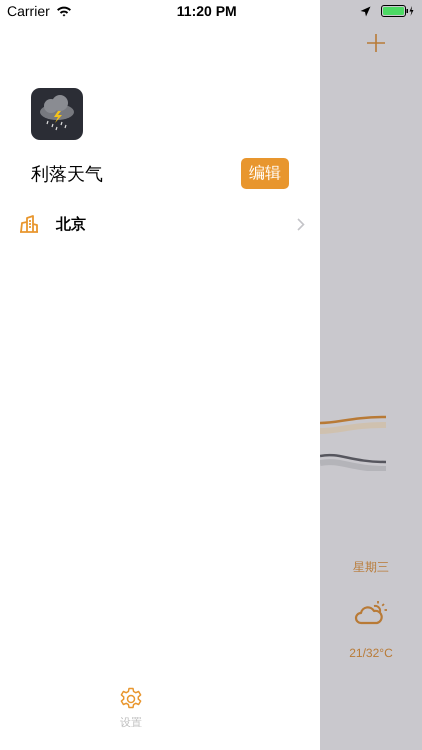 The image size is (422, 750). What do you see at coordinates (160, 224) in the screenshot?
I see `city-row: 北京` at bounding box center [160, 224].